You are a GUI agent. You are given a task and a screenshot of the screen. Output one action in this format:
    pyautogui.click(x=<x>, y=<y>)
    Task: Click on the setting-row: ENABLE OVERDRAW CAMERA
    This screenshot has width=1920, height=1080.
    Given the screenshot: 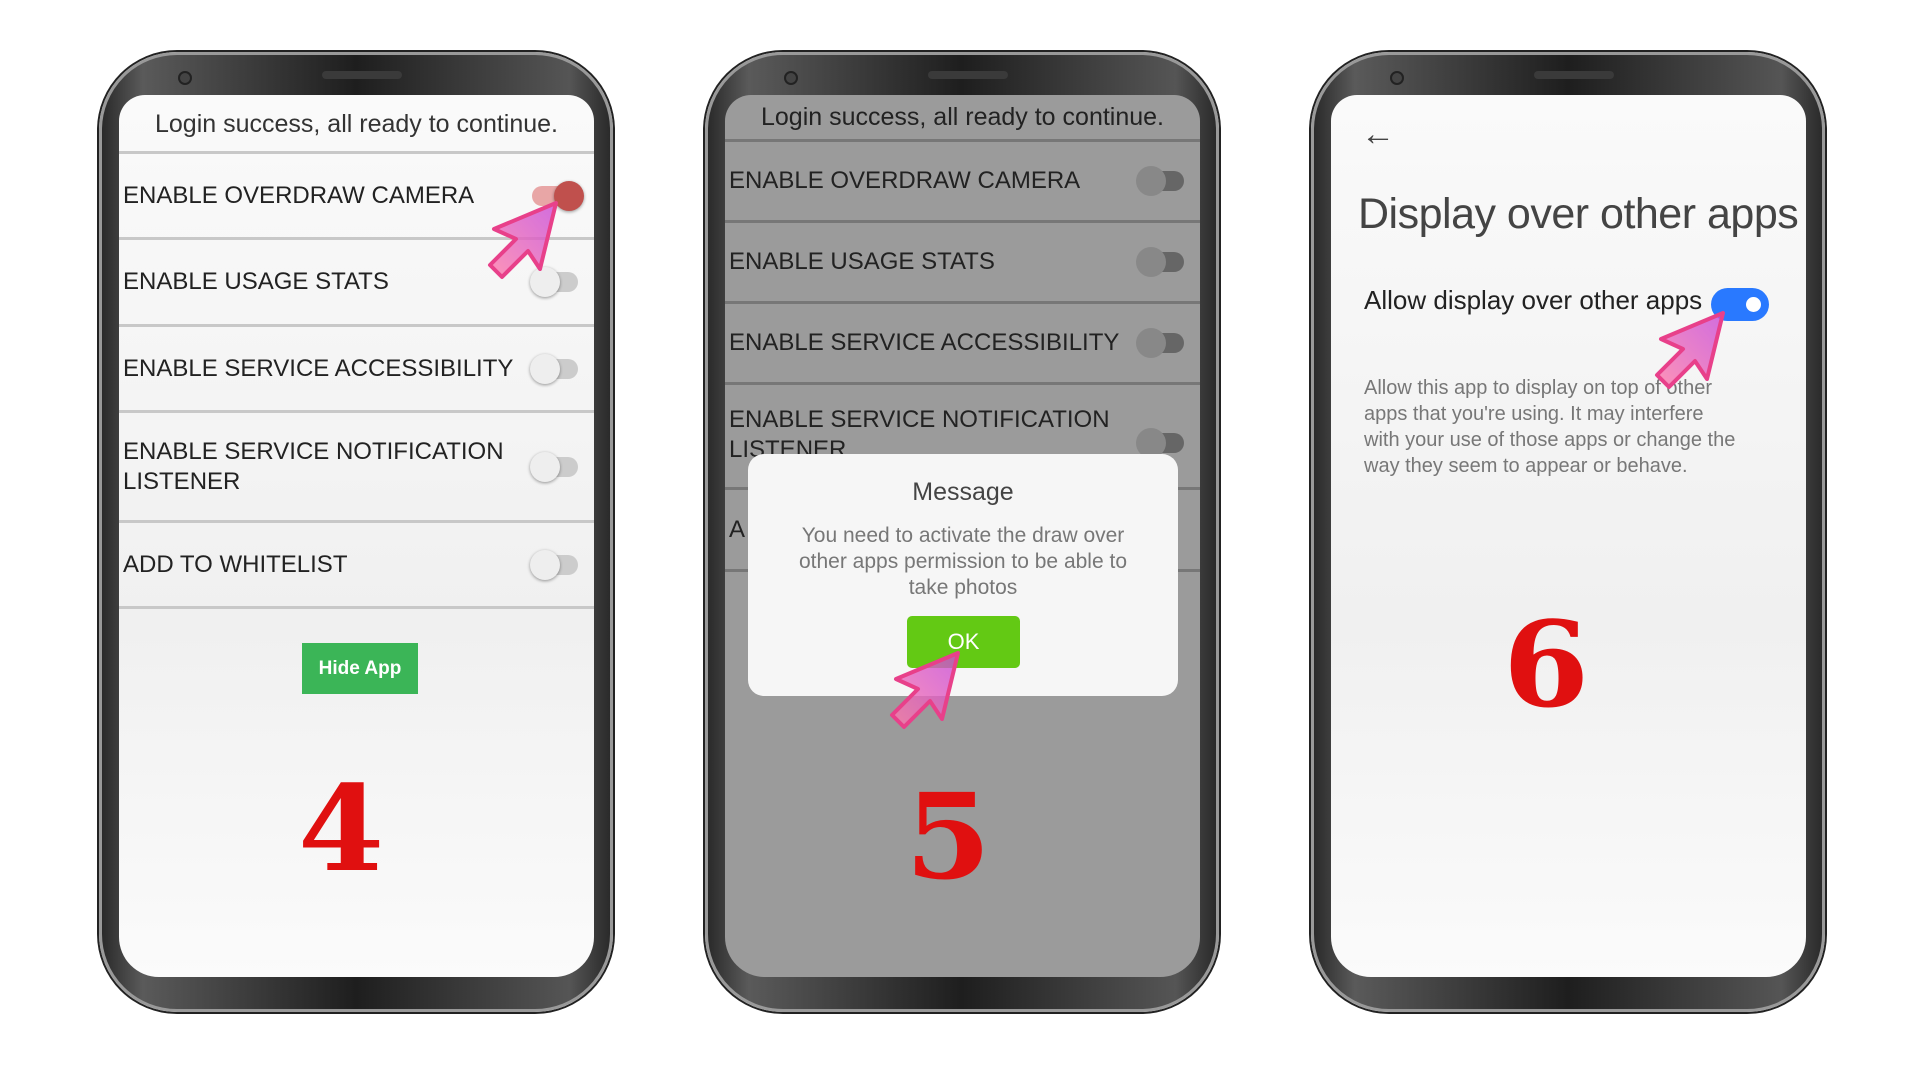 What is the action you would take?
    pyautogui.click(x=962, y=182)
    